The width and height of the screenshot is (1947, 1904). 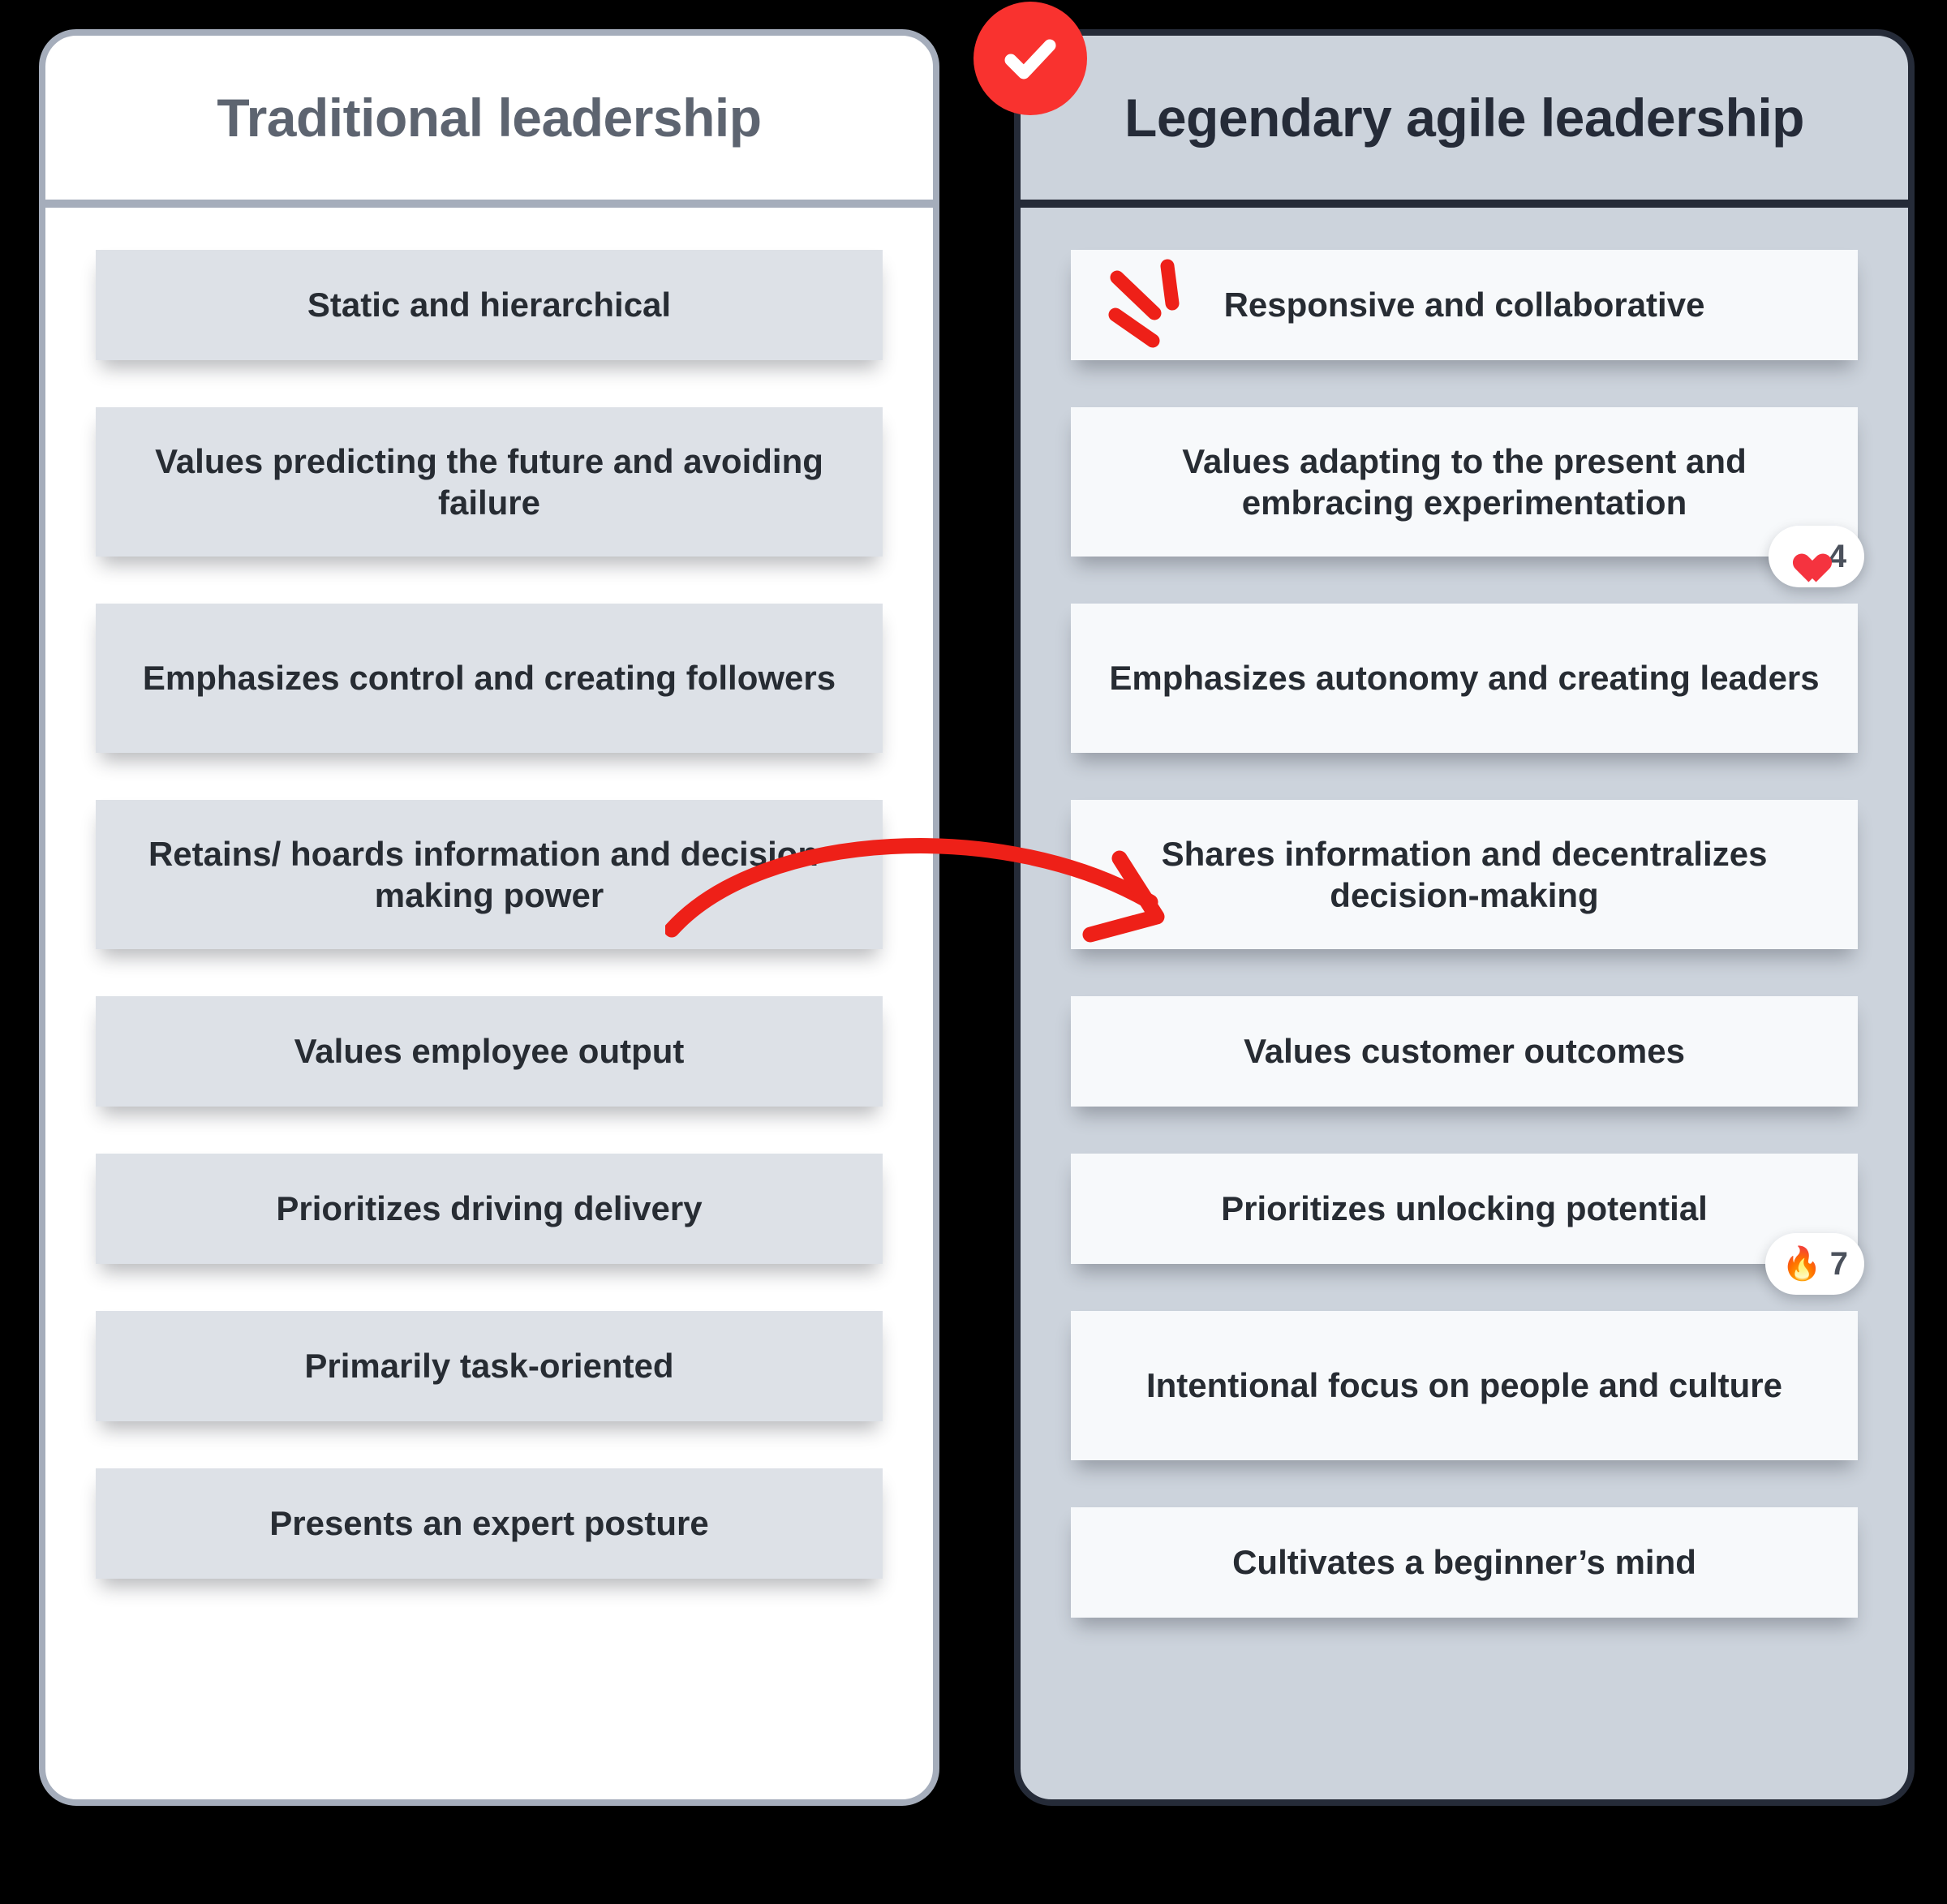 I want to click on list-item: Intentional focus on people and culture, so click(x=1464, y=1386).